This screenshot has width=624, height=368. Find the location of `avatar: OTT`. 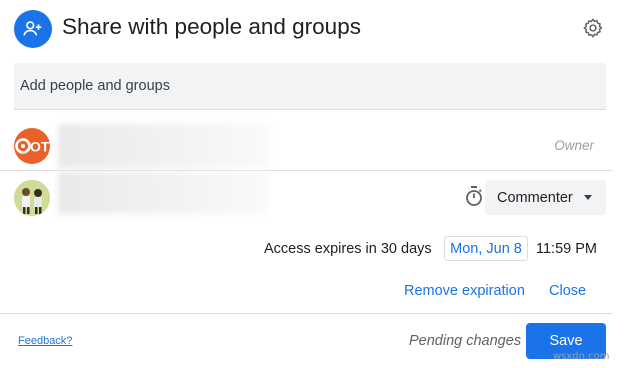

avatar: OTT is located at coordinates (32, 146).